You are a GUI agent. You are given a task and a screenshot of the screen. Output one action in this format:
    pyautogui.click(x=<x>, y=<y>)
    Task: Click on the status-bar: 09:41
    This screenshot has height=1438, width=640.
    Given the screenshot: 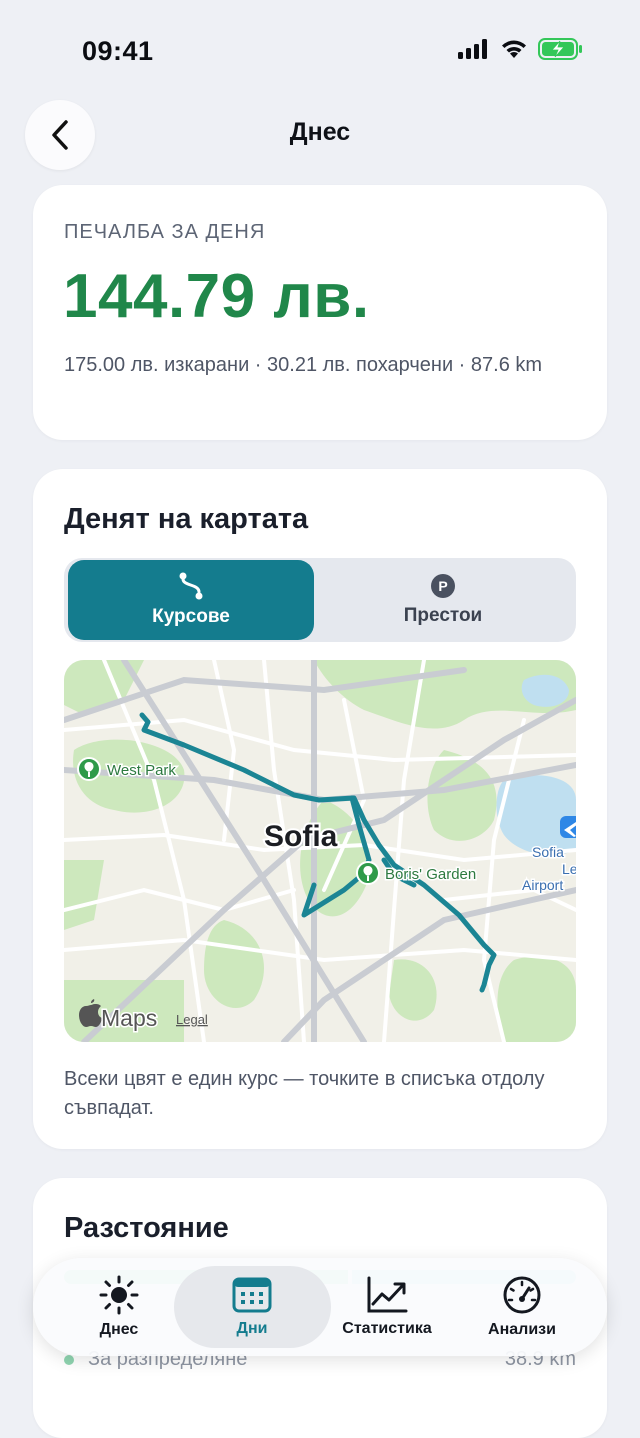 What is the action you would take?
    pyautogui.click(x=320, y=50)
    